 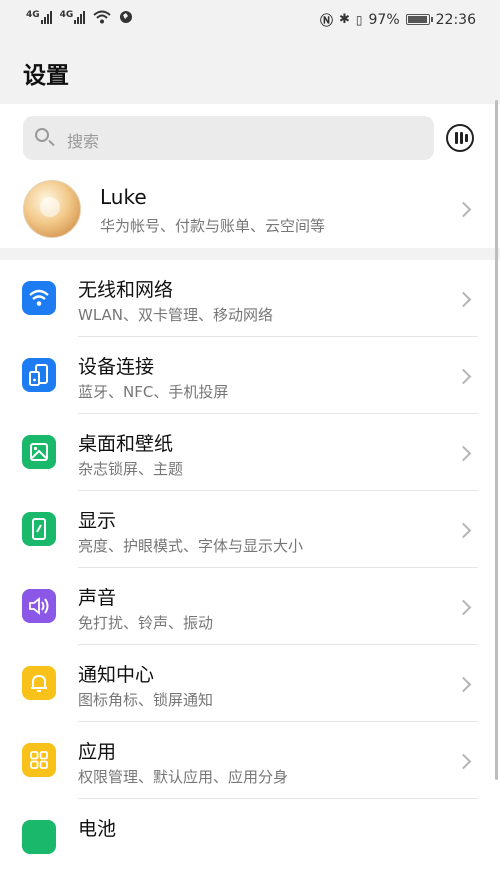 I want to click on settings-item-subtitle: 杂志锁屏、主题, so click(x=131, y=469).